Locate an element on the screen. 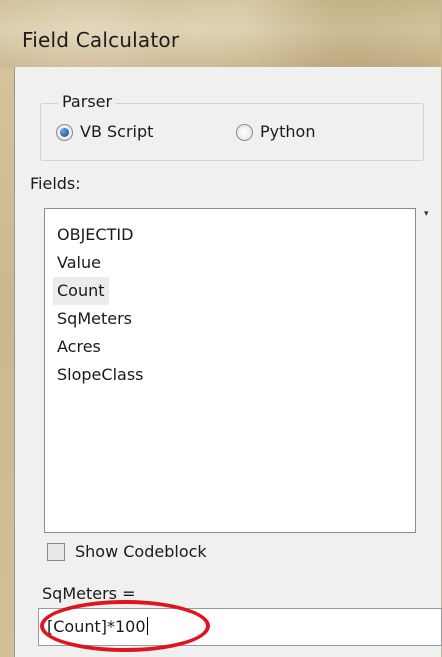 The height and width of the screenshot is (657, 442). parser-label: Parser is located at coordinates (87, 101).